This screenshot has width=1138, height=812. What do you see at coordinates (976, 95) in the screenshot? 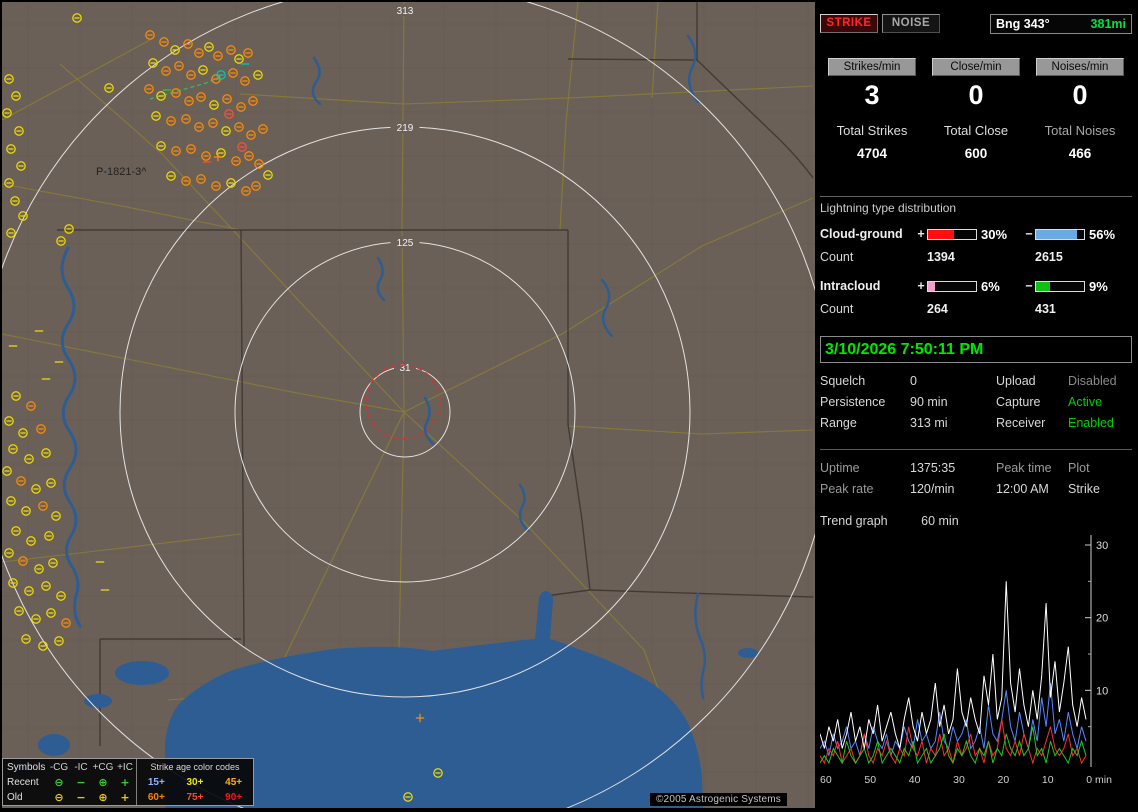
I see `close-per-min-value: 0` at bounding box center [976, 95].